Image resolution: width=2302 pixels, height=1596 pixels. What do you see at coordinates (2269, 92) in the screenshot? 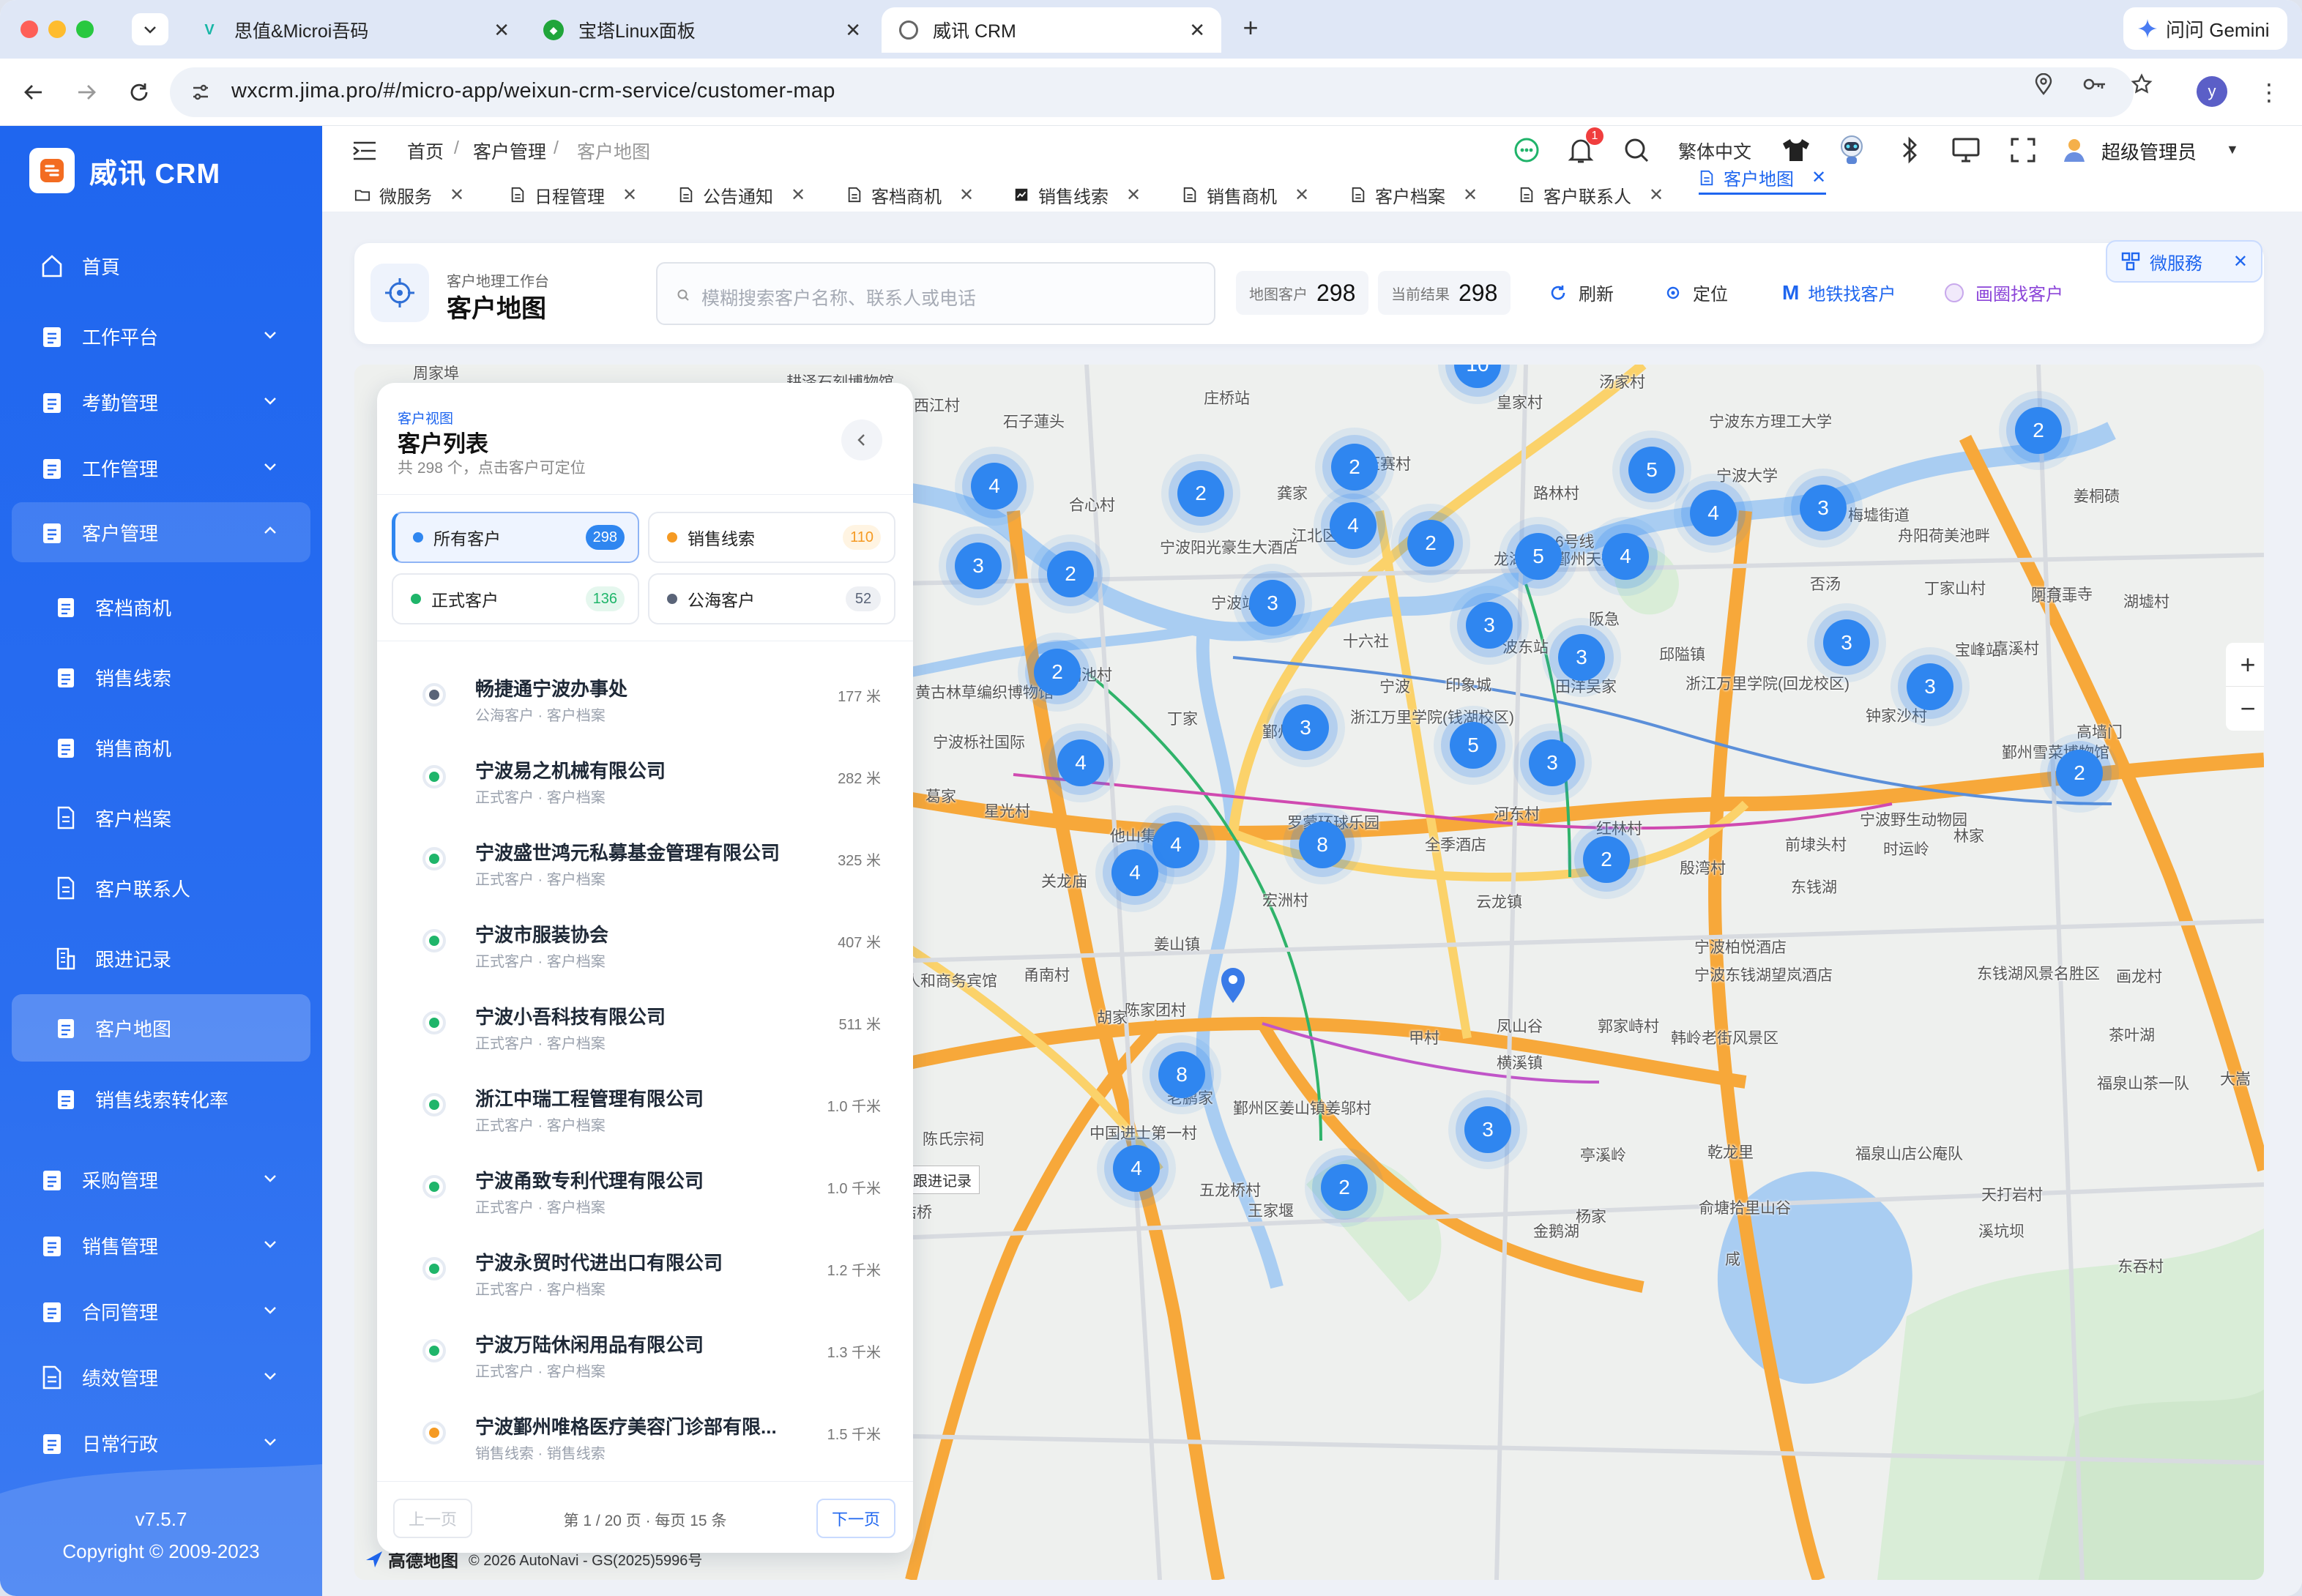
I see `browser-menu-icon: ⋮` at bounding box center [2269, 92].